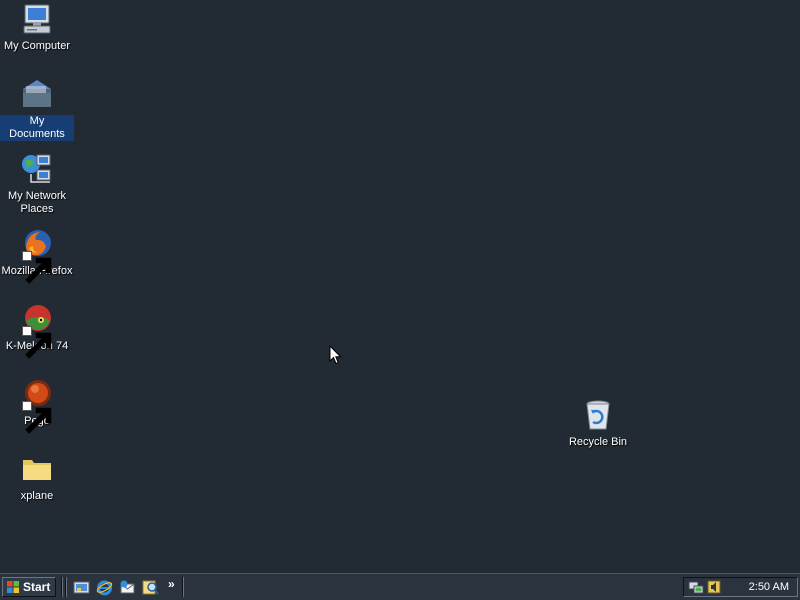 This screenshot has width=800, height=600. Describe the element at coordinates (150, 587) in the screenshot. I see `search-icon` at that location.